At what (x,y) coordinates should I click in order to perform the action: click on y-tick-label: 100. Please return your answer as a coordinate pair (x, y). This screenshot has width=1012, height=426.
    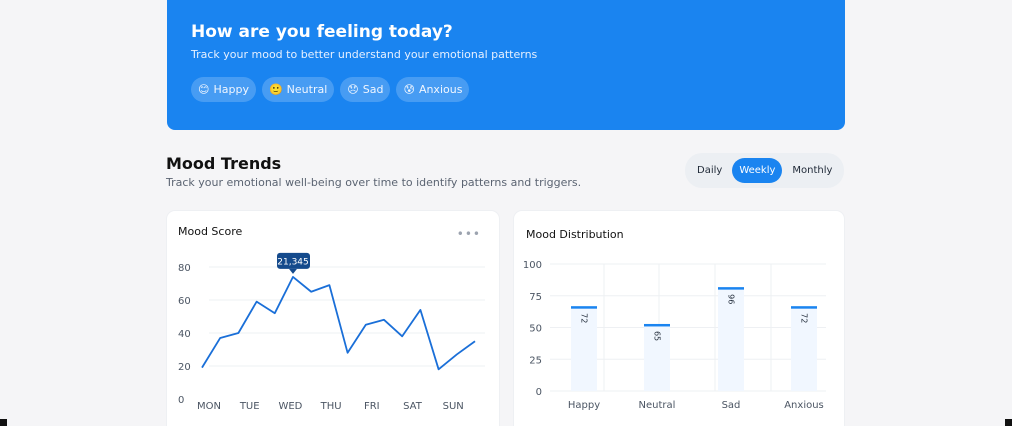
    Looking at the image, I should click on (532, 265).